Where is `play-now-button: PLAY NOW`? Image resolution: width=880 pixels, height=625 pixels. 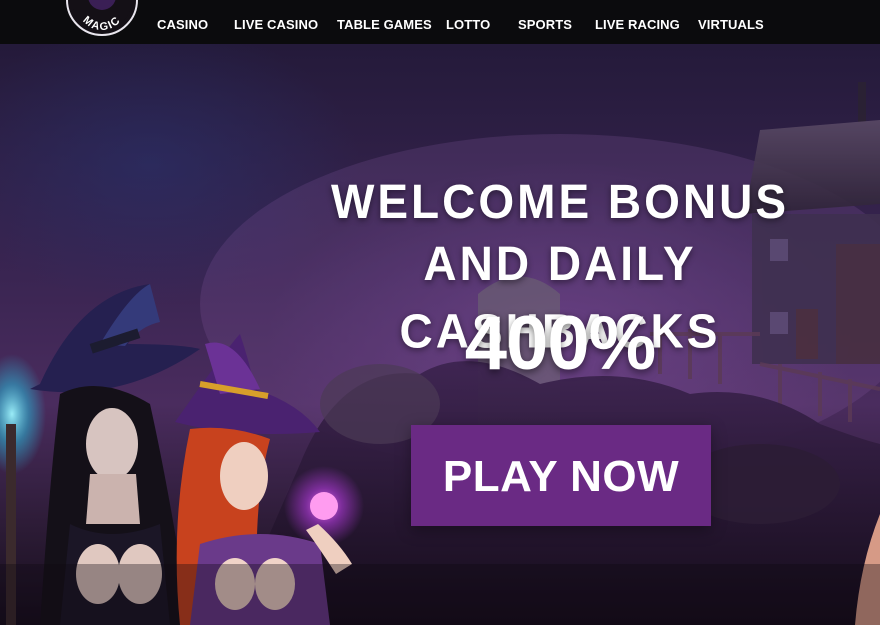 play-now-button: PLAY NOW is located at coordinates (561, 475).